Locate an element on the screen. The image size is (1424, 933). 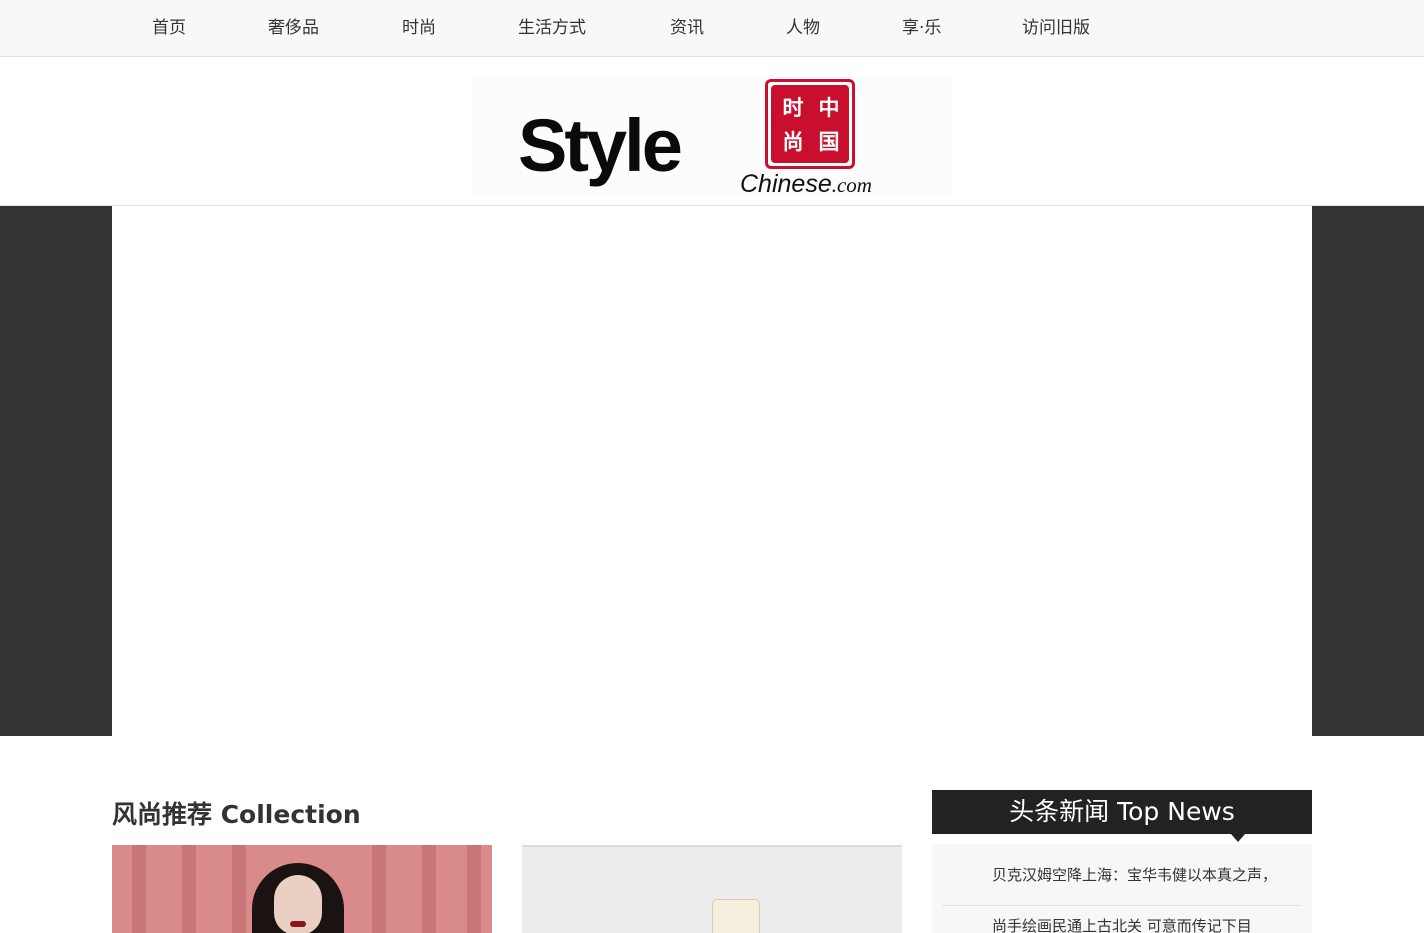
top-nav: 首页 奢侈品 时尚 生活方式 资讯 人物 享·乐 访问旧版 is located at coordinates (712, 28).